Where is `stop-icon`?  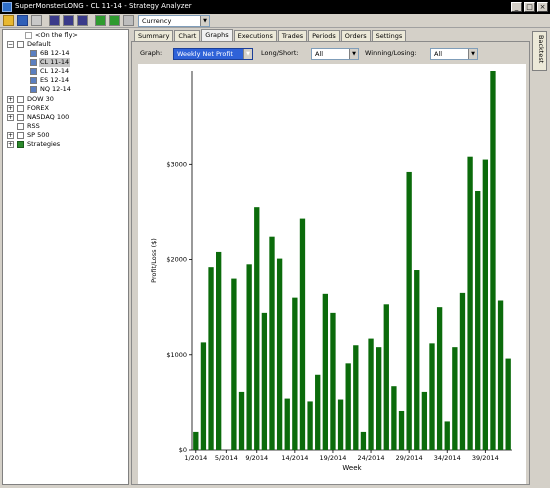 stop-icon is located at coordinates (128, 20).